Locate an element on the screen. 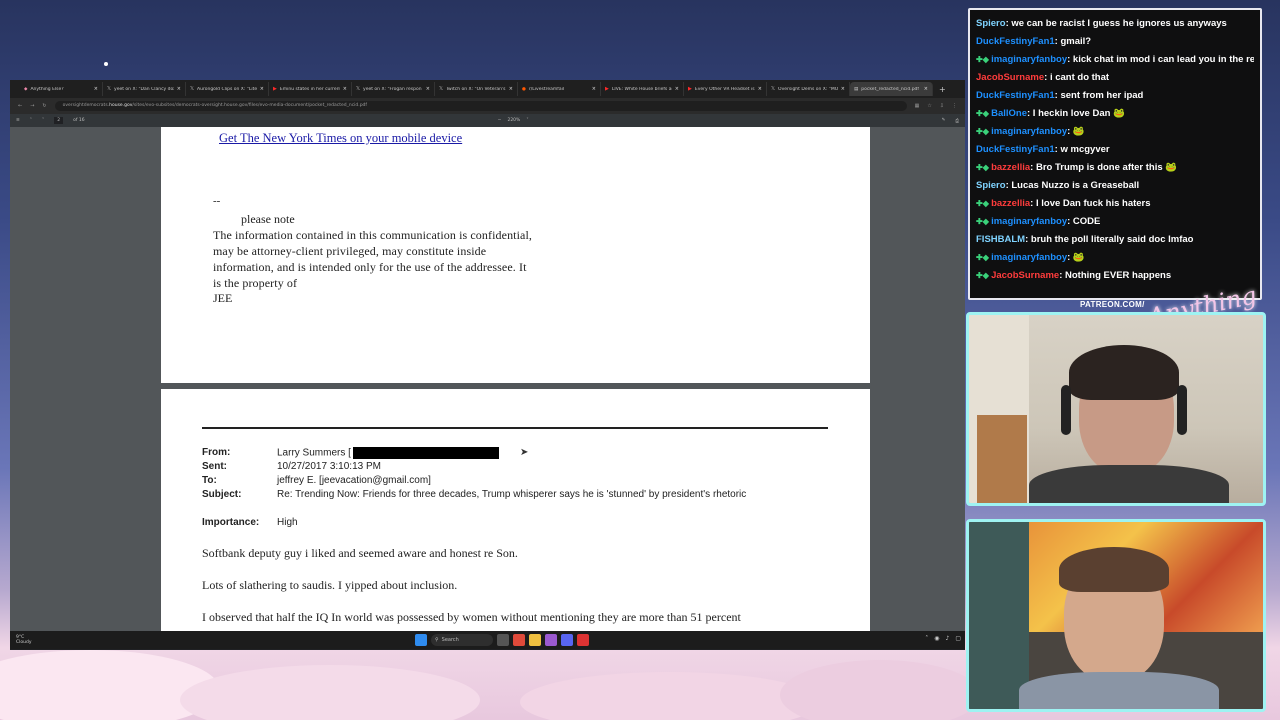 This screenshot has height=720, width=1280. browser-tab: ▶ Eminu states in her current × is located at coordinates (310, 89).